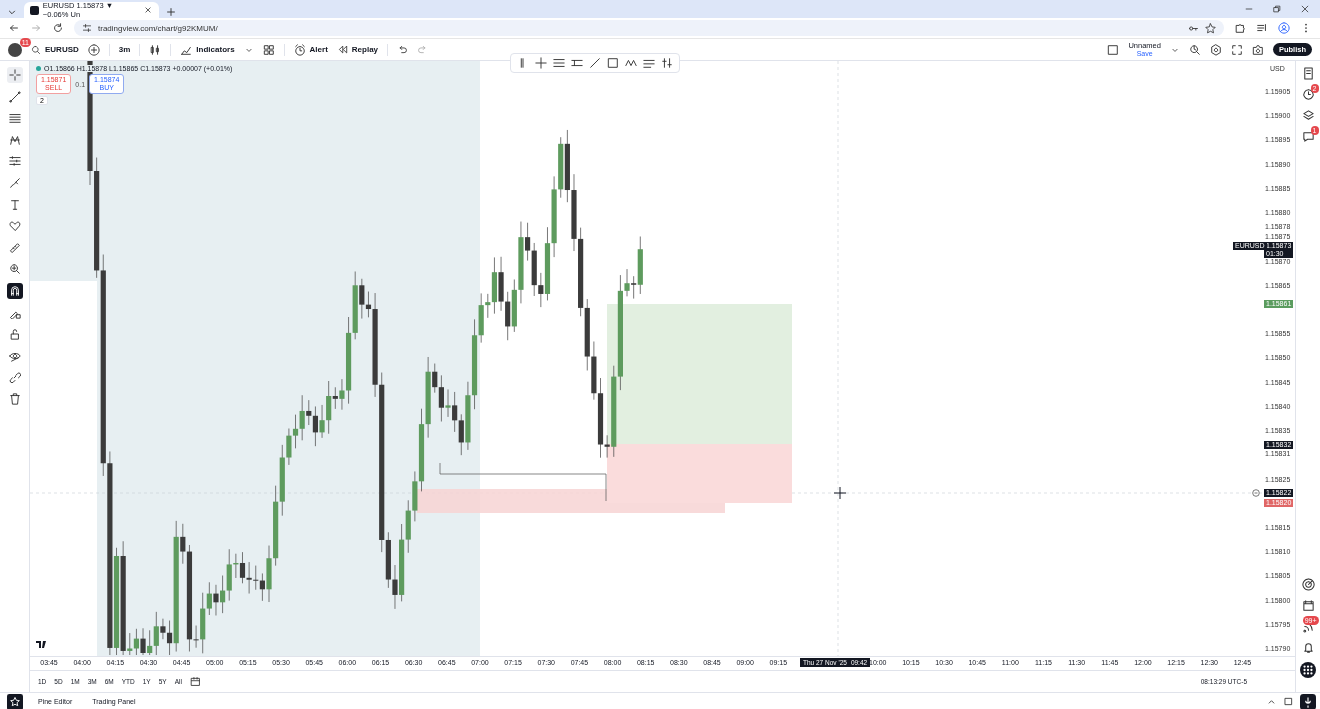 This screenshot has height=709, width=1320. What do you see at coordinates (1256, 493) in the screenshot?
I see `add-icon` at bounding box center [1256, 493].